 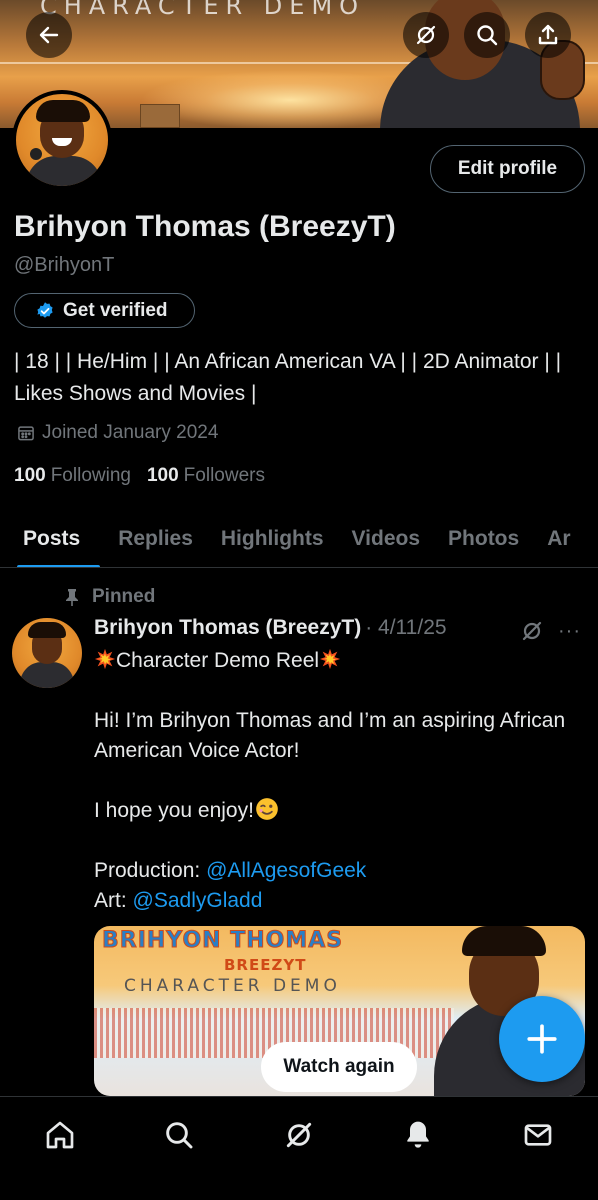 I want to click on media-character-hair, so click(x=504, y=941).